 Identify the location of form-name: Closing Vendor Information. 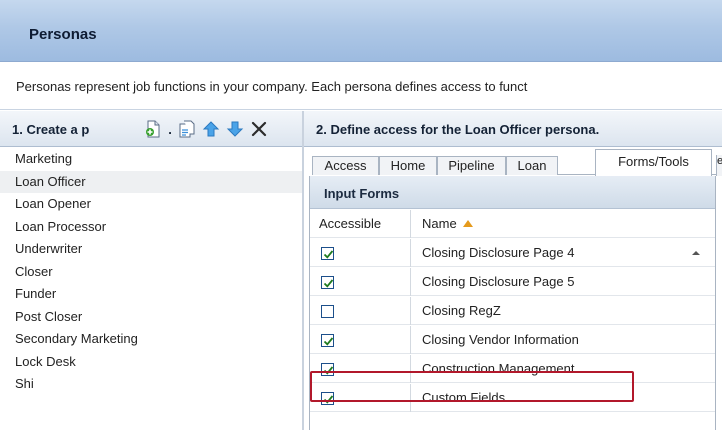
(500, 339).